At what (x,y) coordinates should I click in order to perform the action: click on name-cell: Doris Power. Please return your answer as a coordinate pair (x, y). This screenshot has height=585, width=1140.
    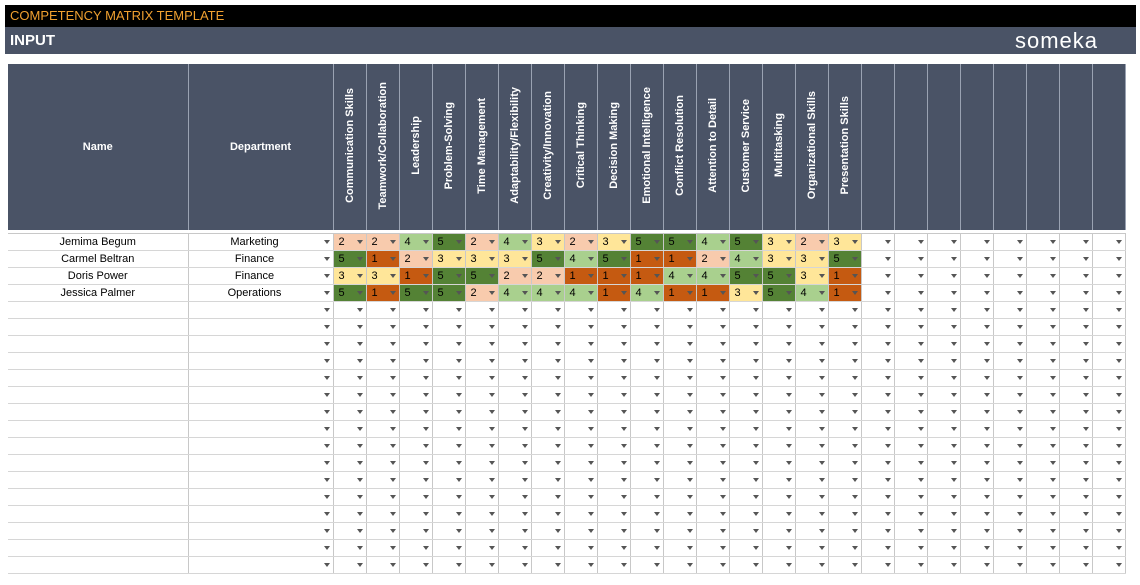
    Looking at the image, I should click on (98, 276).